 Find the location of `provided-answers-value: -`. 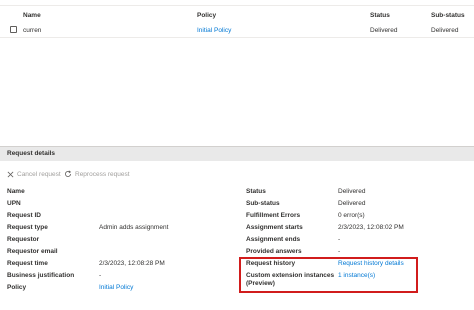

provided-answers-value: - is located at coordinates (339, 251).